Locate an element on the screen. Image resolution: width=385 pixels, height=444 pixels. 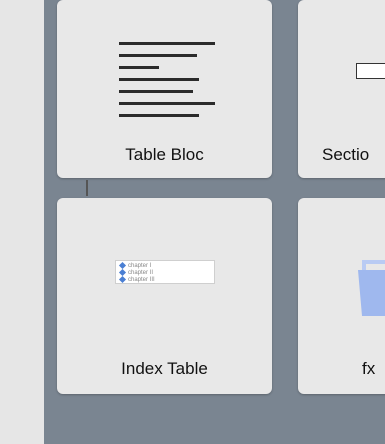
tile-label-index-table: Index Table is located at coordinates (164, 368).